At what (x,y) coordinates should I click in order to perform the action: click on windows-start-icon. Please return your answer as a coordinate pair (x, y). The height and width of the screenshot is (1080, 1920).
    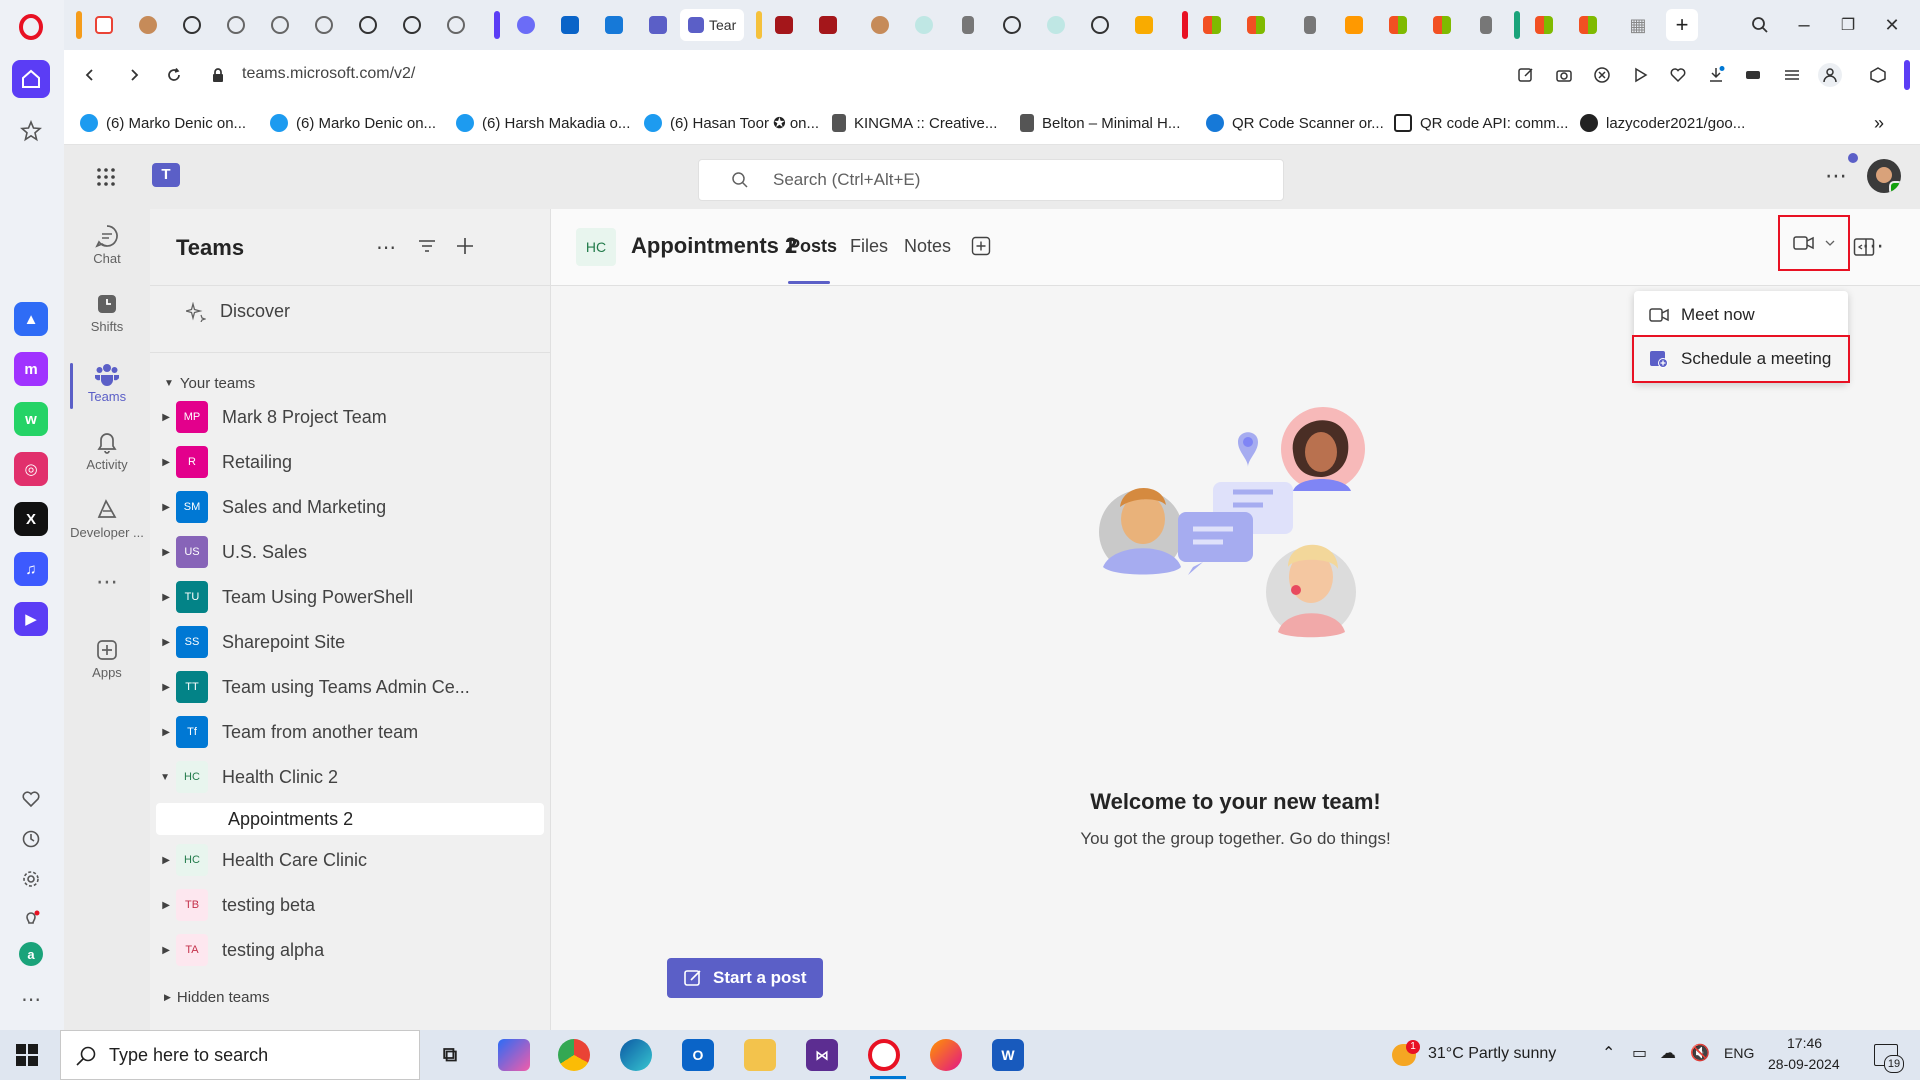
    Looking at the image, I should click on (27, 1055).